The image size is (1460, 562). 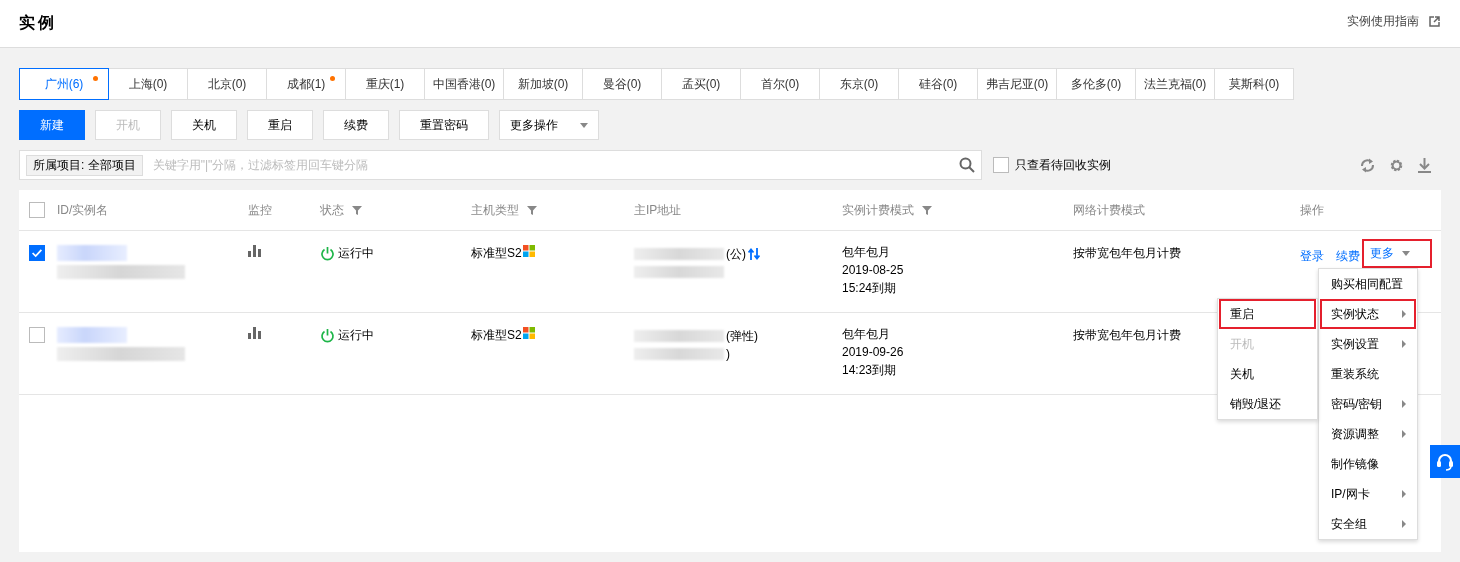 What do you see at coordinates (873, 270) in the screenshot?
I see `billing-text: 2019-08-25` at bounding box center [873, 270].